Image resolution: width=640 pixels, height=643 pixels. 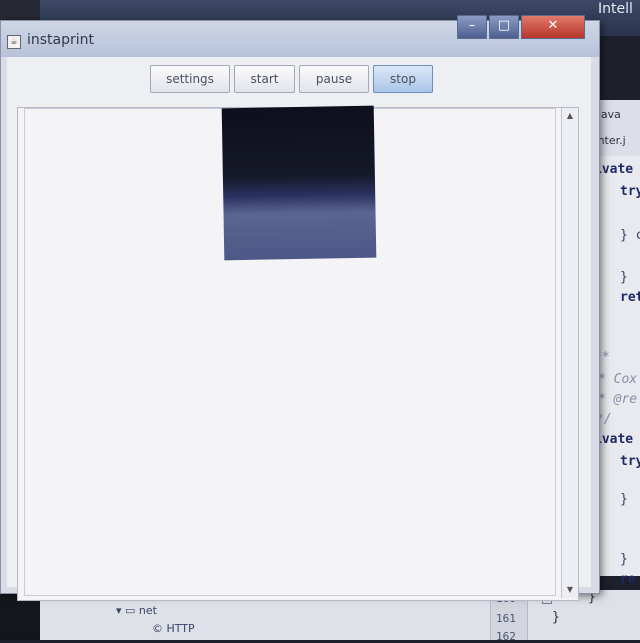 What do you see at coordinates (159, 628) in the screenshot?
I see `class-icon: ©` at bounding box center [159, 628].